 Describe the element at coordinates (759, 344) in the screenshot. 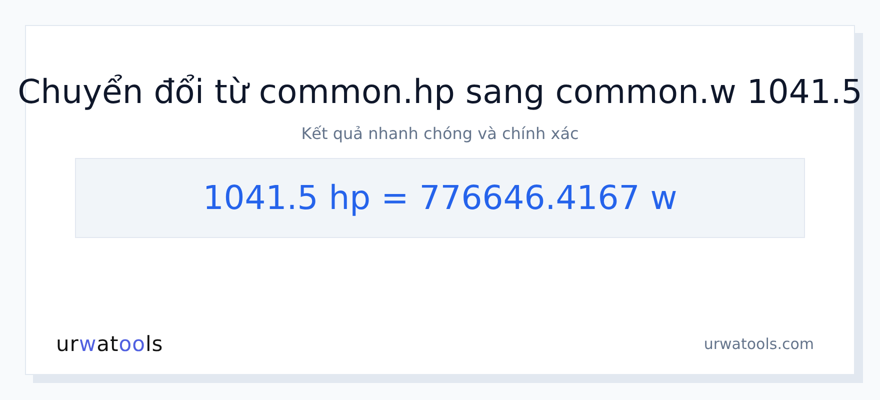

I see `site-url: urwatools.com` at that location.